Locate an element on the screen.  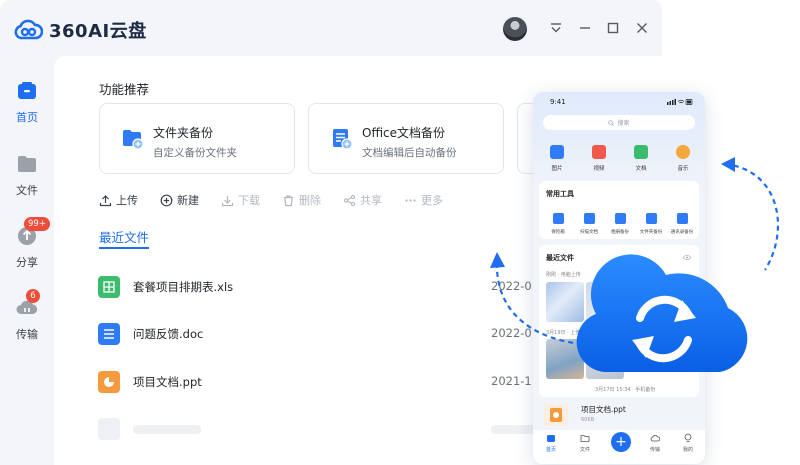
nav-item-transfer: 6 传输 is located at coordinates (27, 318).